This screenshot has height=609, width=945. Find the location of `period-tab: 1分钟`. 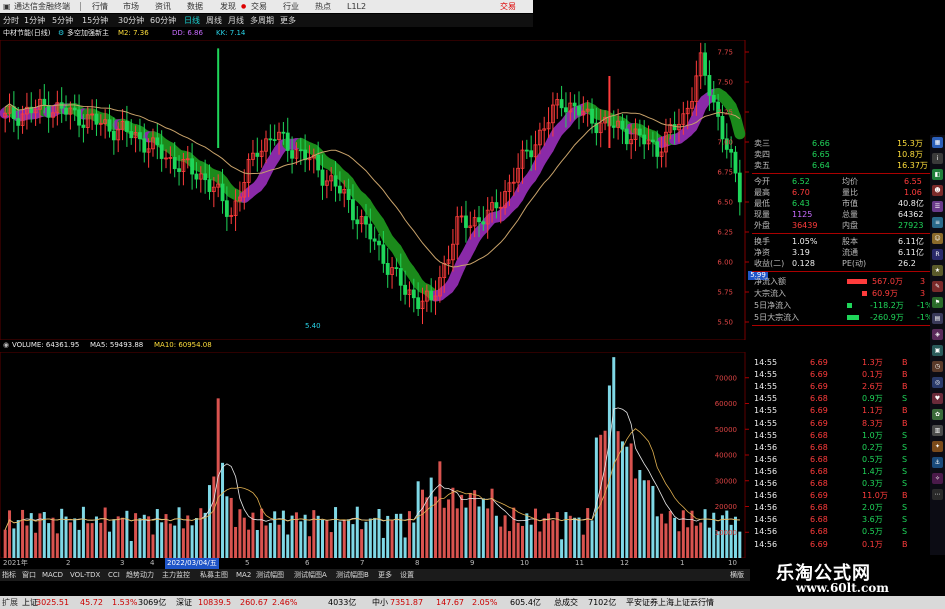

period-tab: 1分钟 is located at coordinates (34, 20).